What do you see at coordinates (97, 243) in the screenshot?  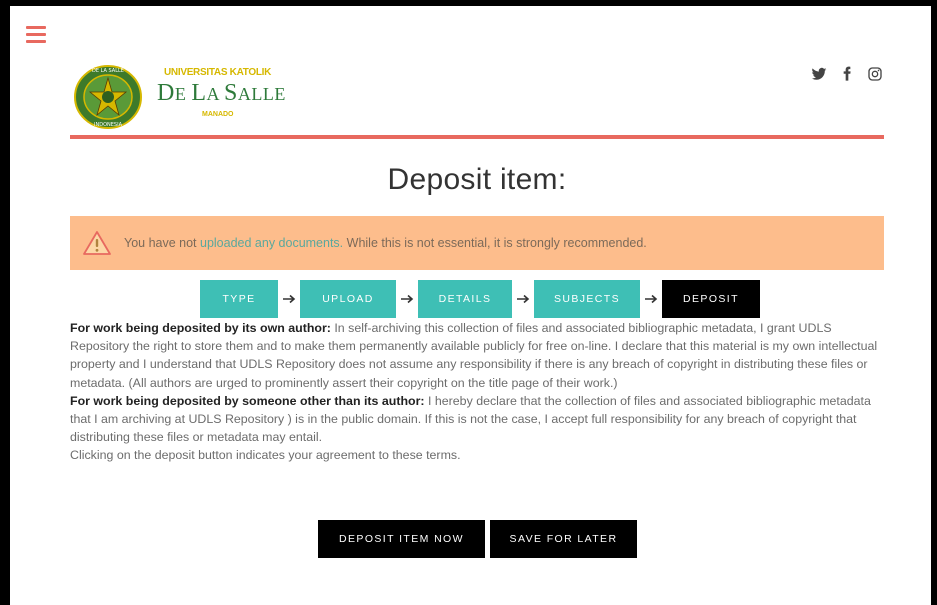 I see `warning-triangle-icon` at bounding box center [97, 243].